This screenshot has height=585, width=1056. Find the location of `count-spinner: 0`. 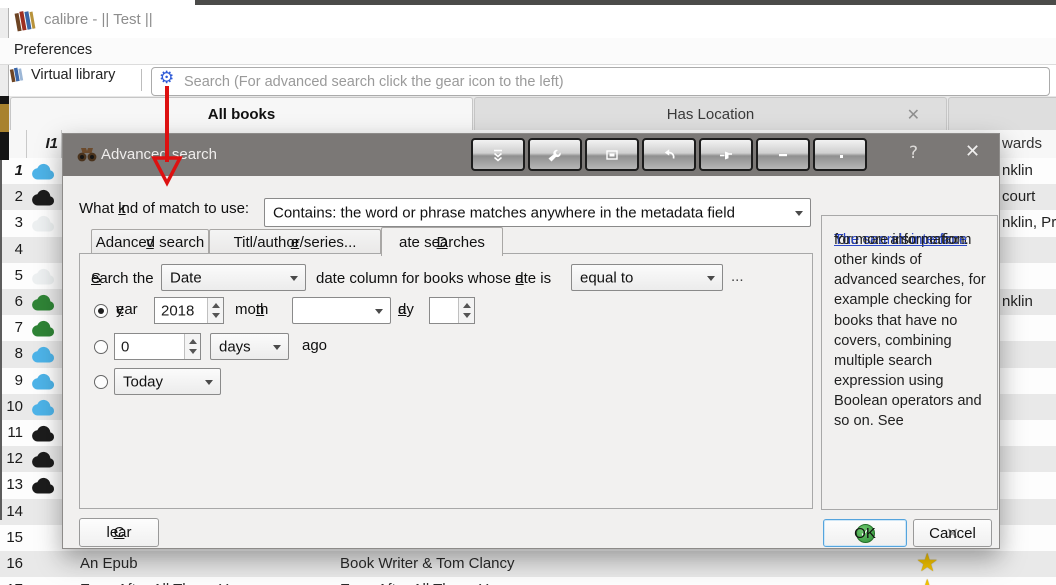

count-spinner: 0 is located at coordinates (157, 346).